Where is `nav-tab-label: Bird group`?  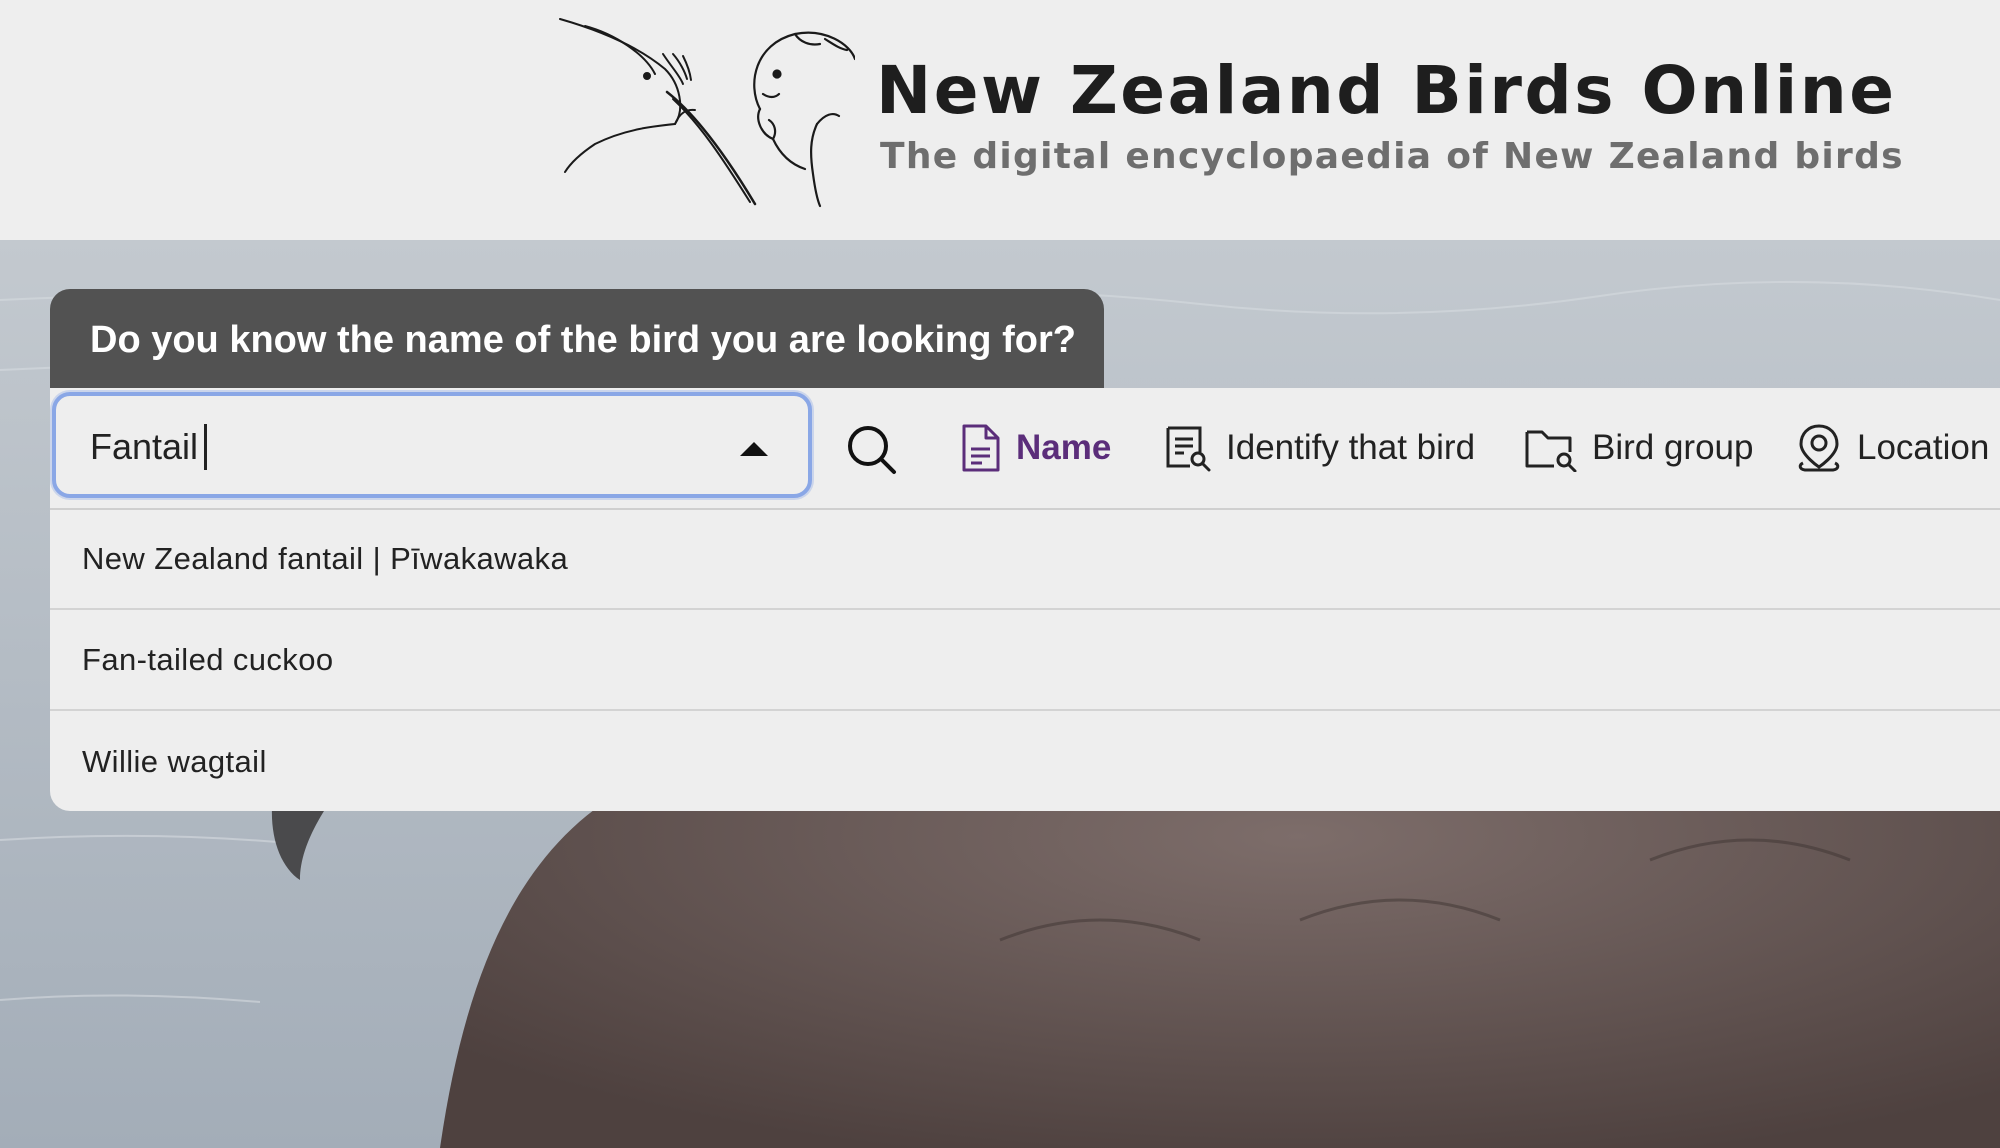 nav-tab-label: Bird group is located at coordinates (1673, 447).